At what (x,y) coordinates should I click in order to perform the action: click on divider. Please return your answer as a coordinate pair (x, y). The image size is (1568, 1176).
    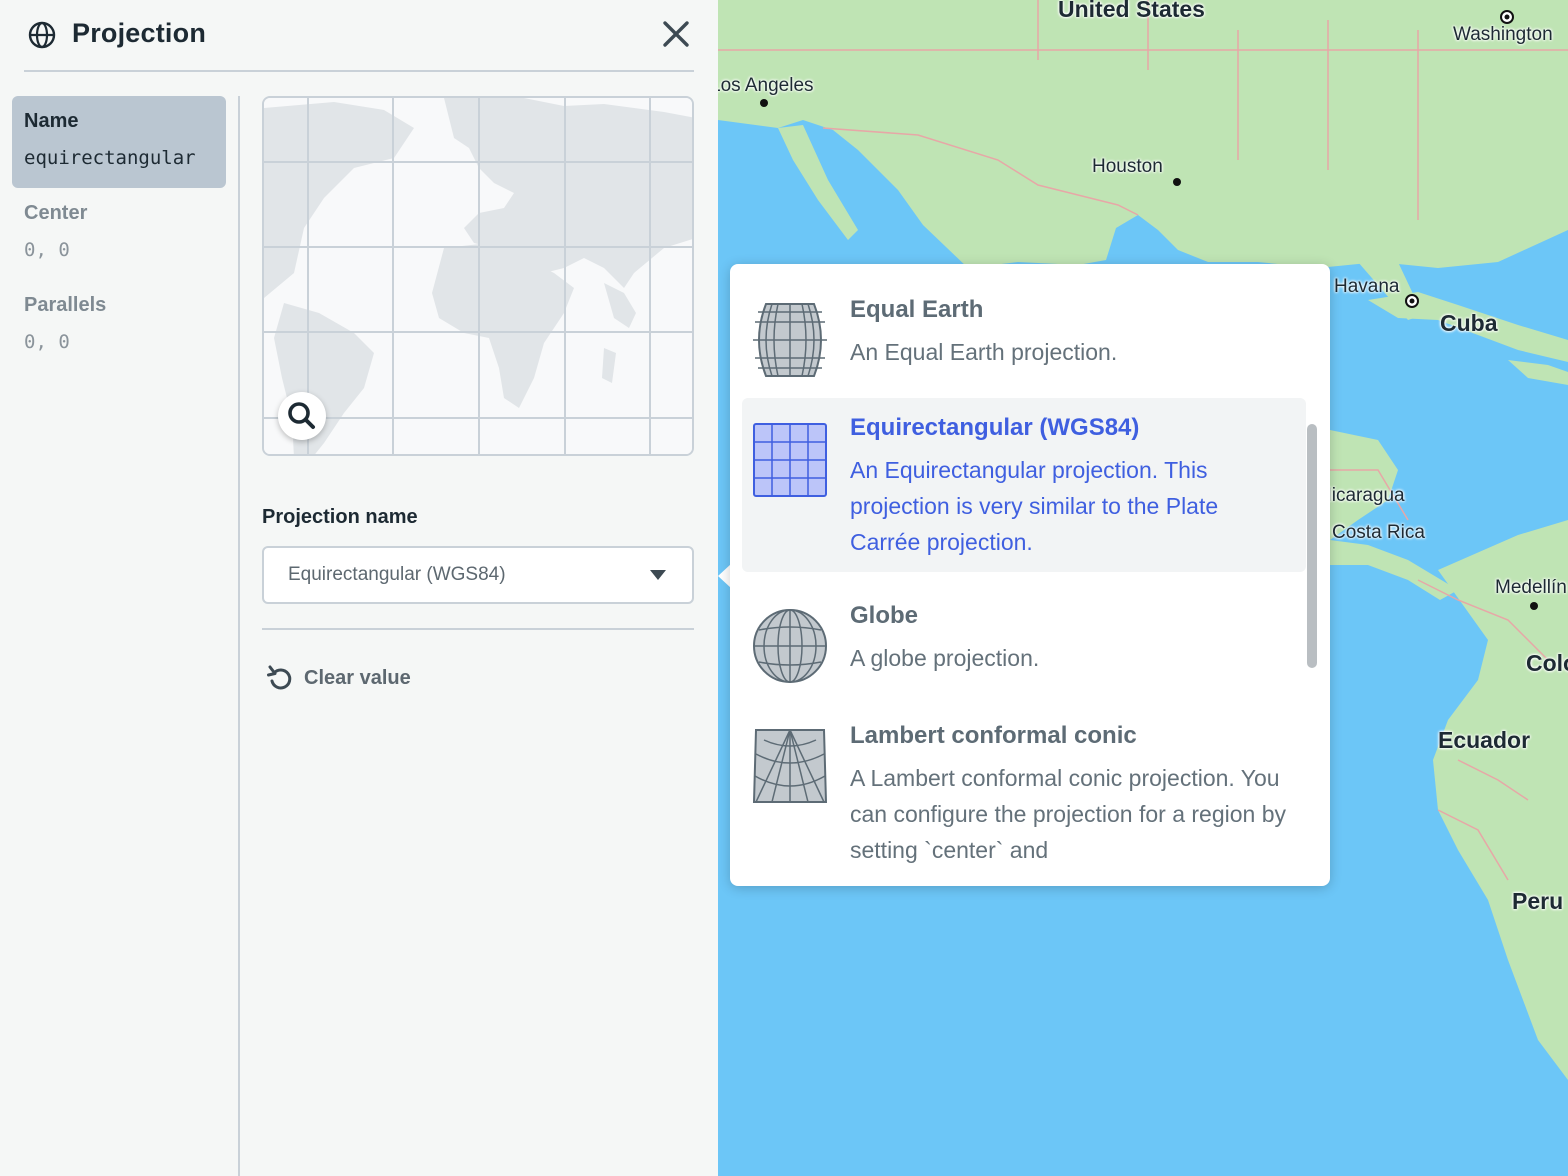
    Looking at the image, I should click on (478, 629).